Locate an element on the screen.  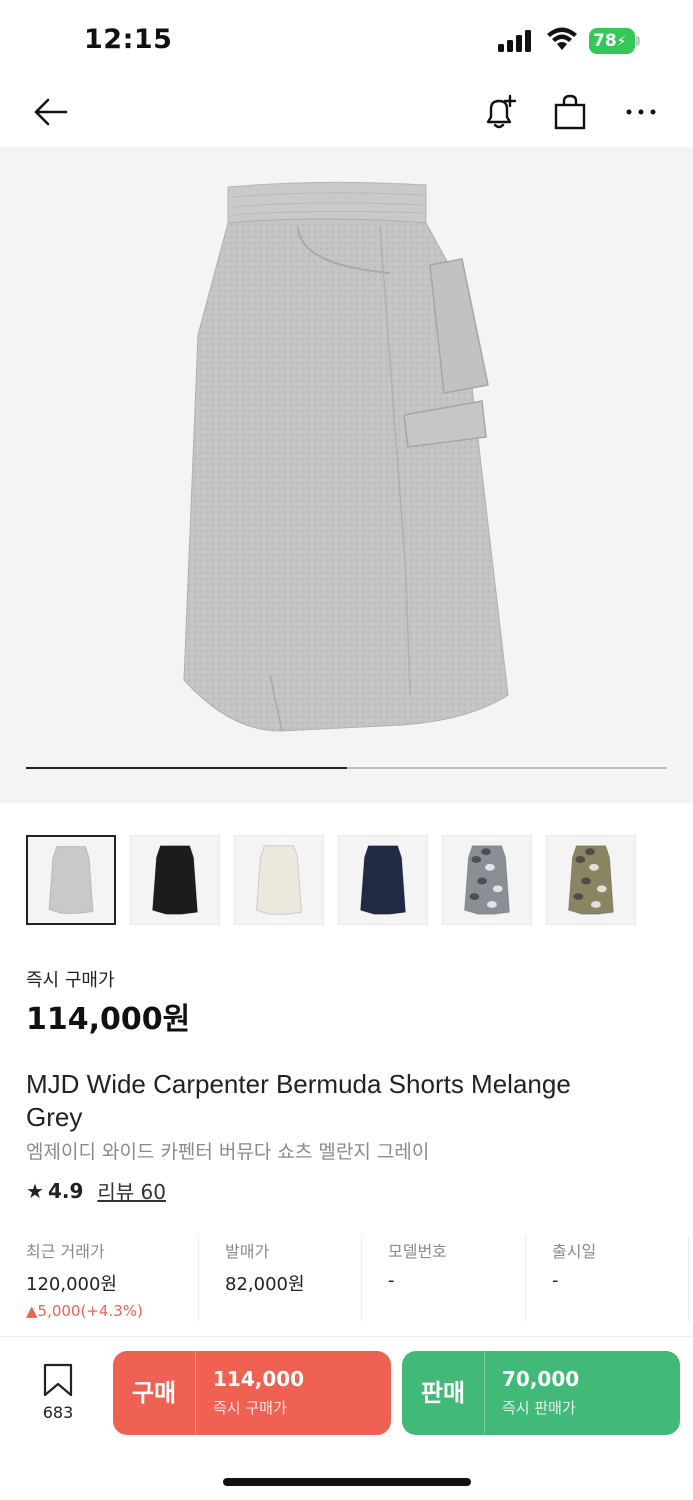
bottom-action-bar: 683 구매 114,000 즉시 구매가 판매 70,000 즉시 판매가 is located at coordinates (346, 1392).